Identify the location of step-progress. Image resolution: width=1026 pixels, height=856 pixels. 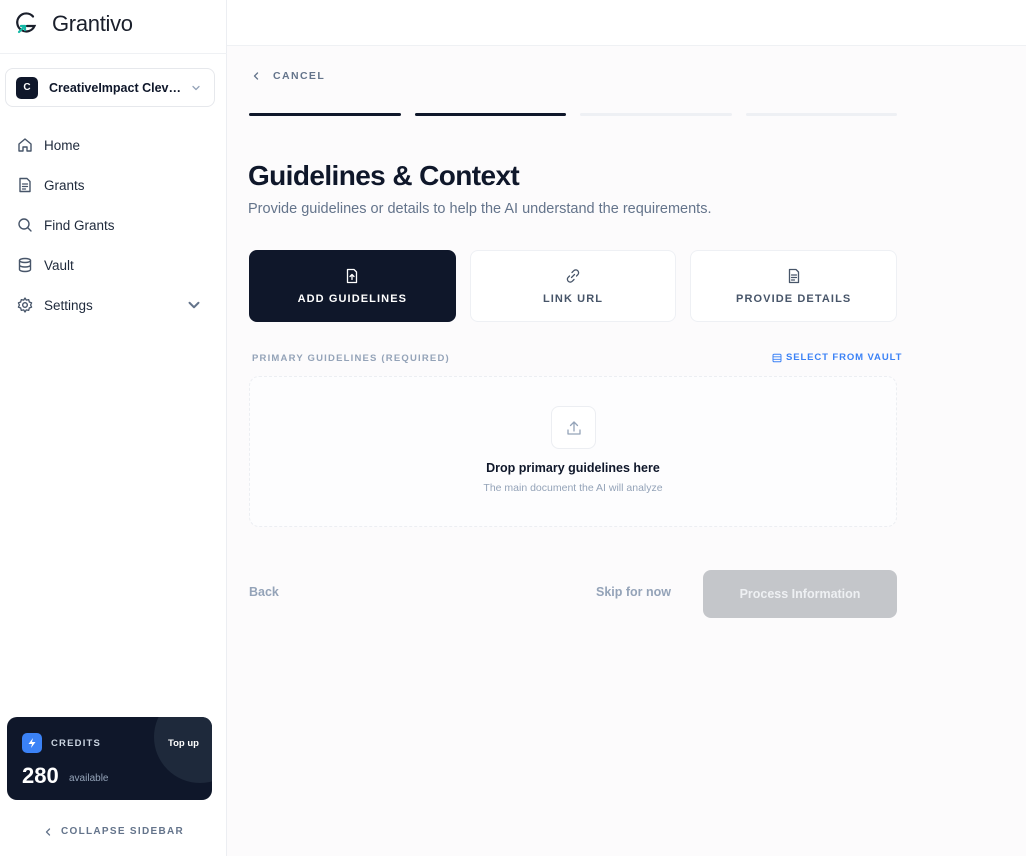
(573, 115).